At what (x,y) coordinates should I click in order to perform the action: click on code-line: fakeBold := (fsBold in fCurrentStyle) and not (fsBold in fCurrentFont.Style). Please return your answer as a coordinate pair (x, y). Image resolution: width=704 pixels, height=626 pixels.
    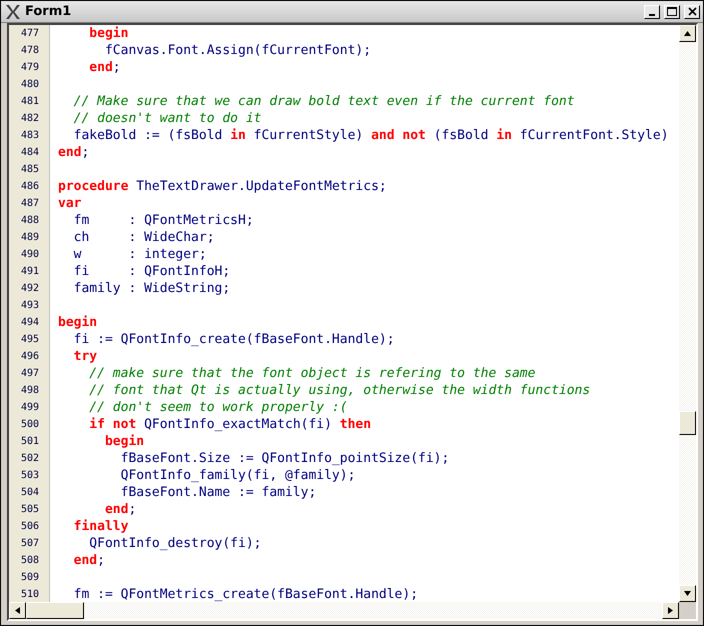
    Looking at the image, I should click on (370, 135).